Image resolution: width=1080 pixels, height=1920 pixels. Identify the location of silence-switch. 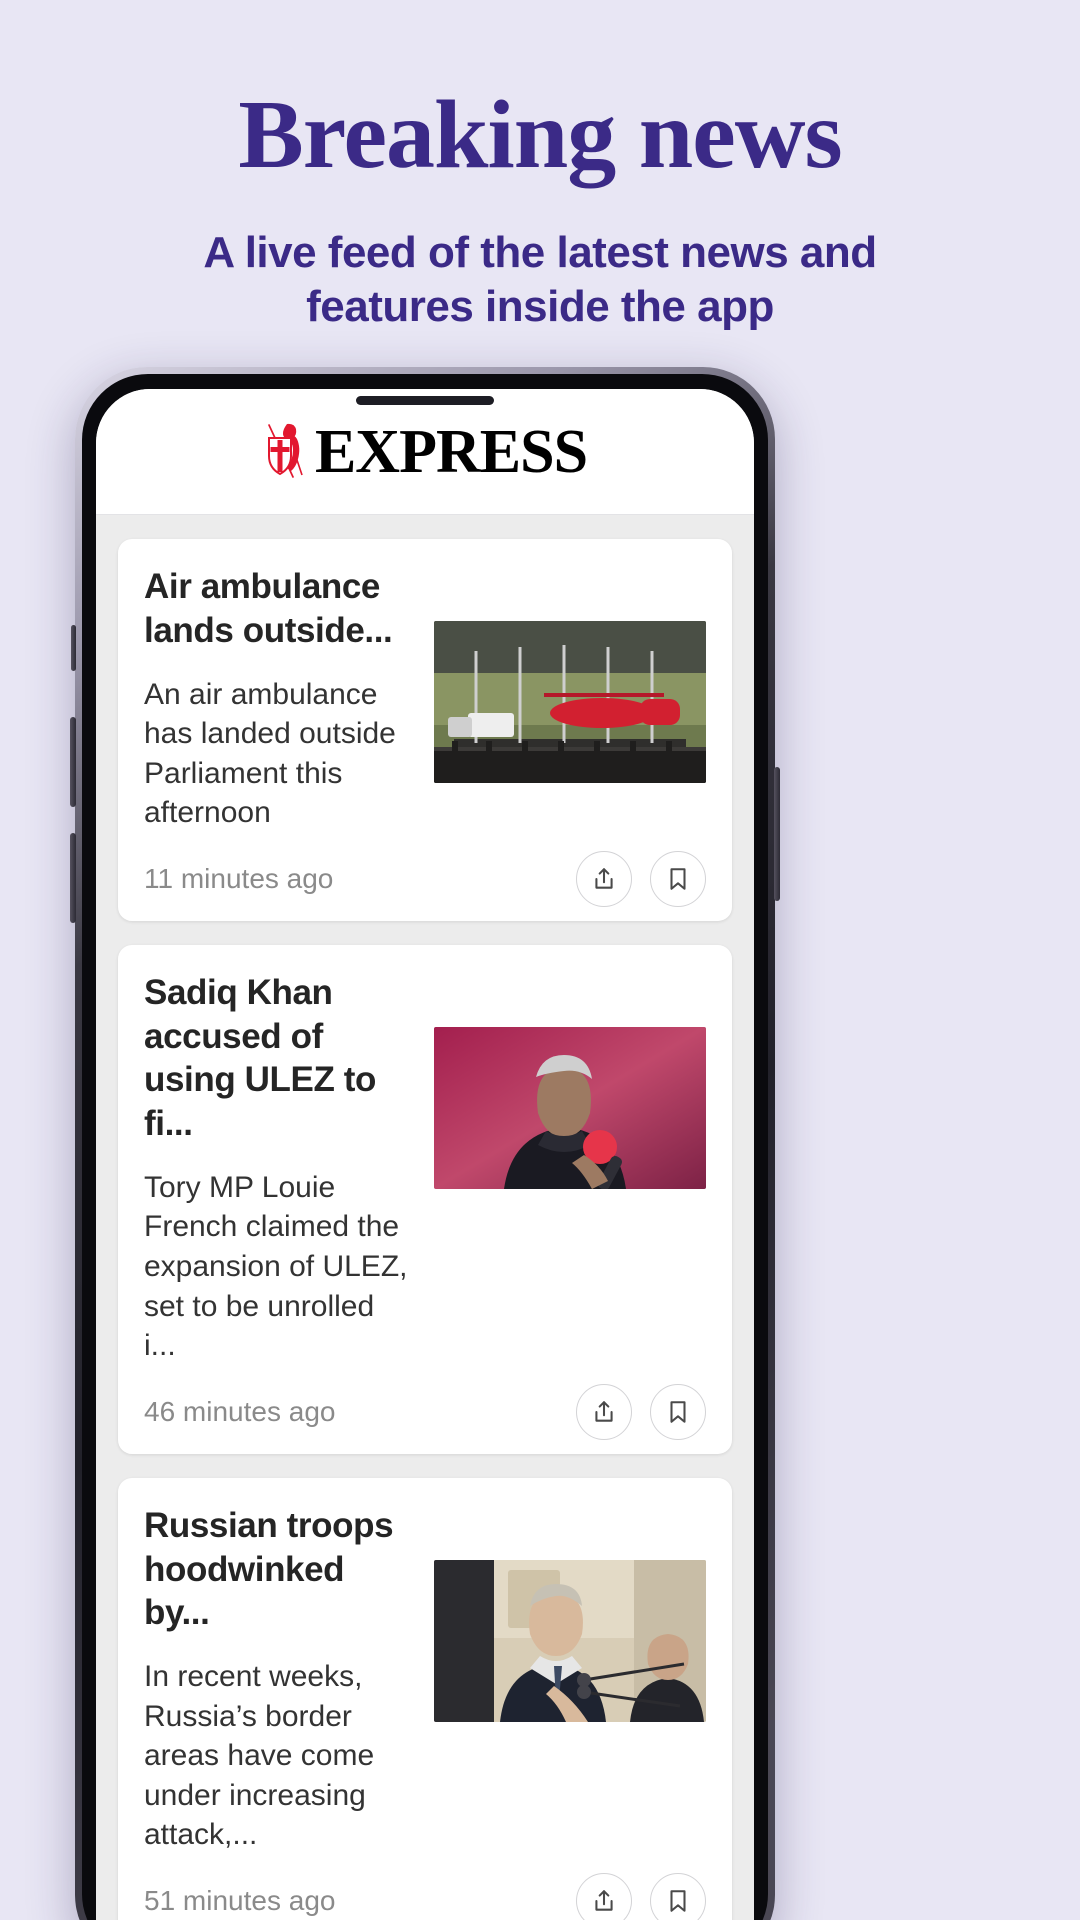
(73, 648).